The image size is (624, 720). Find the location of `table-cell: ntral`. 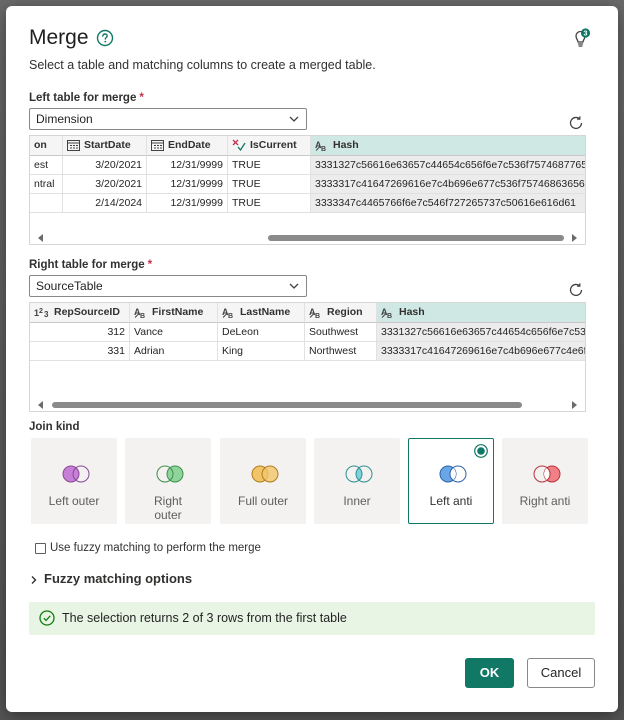

table-cell: ntral is located at coordinates (46, 184).